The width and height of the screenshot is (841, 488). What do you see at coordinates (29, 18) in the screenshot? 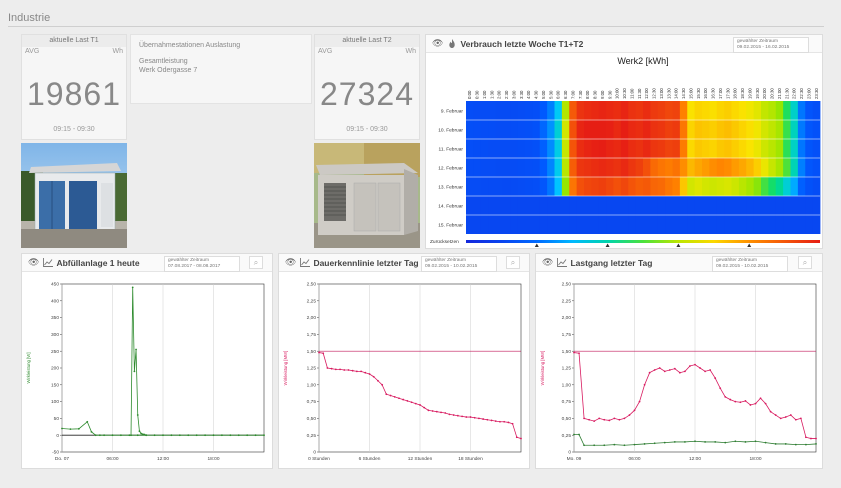
I see `page-title: Industrie` at bounding box center [29, 18].